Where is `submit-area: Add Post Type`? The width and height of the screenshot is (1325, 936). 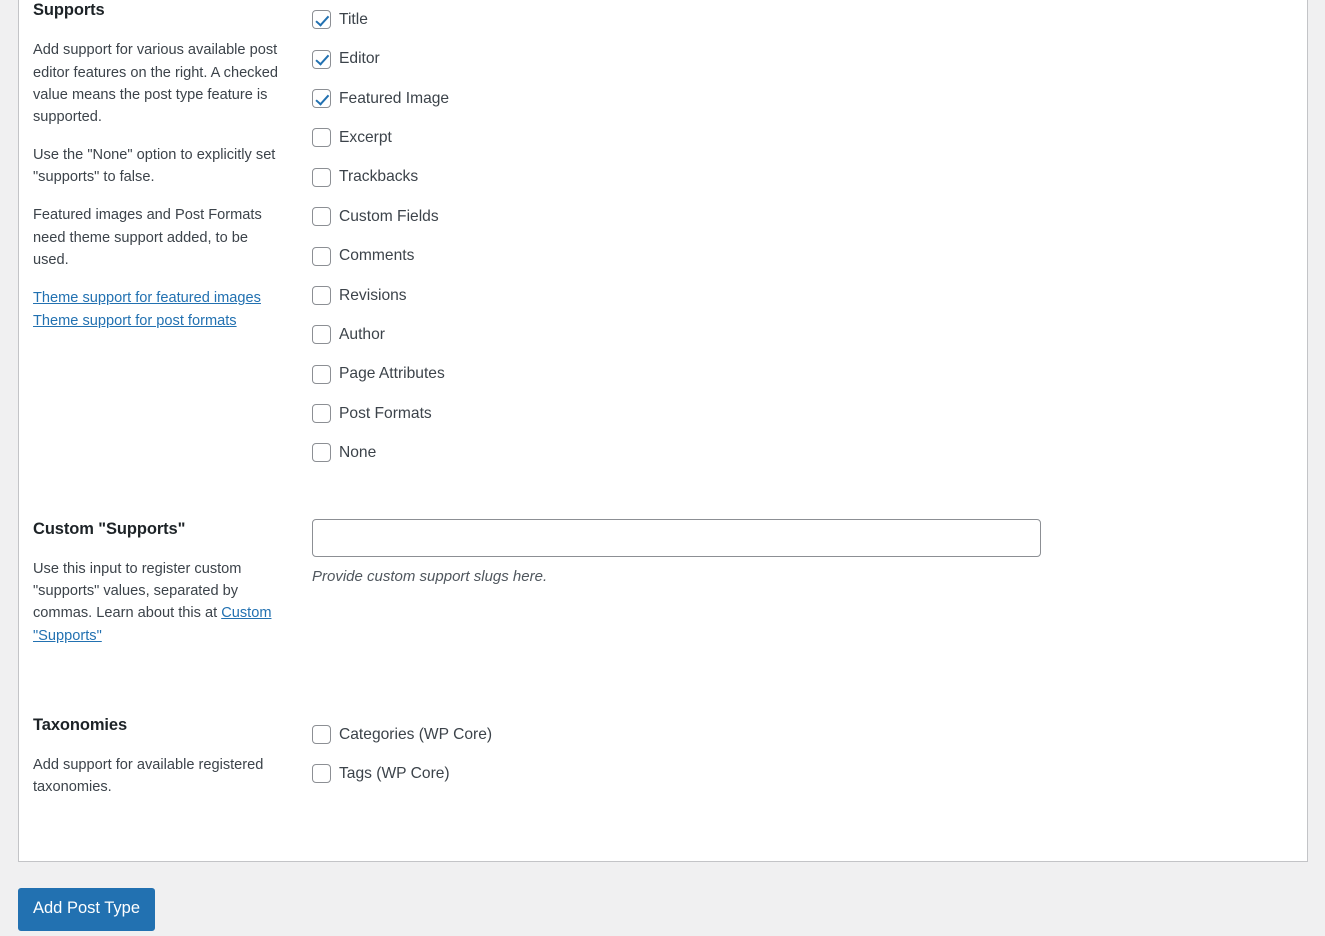 submit-area: Add Post Type is located at coordinates (87, 909).